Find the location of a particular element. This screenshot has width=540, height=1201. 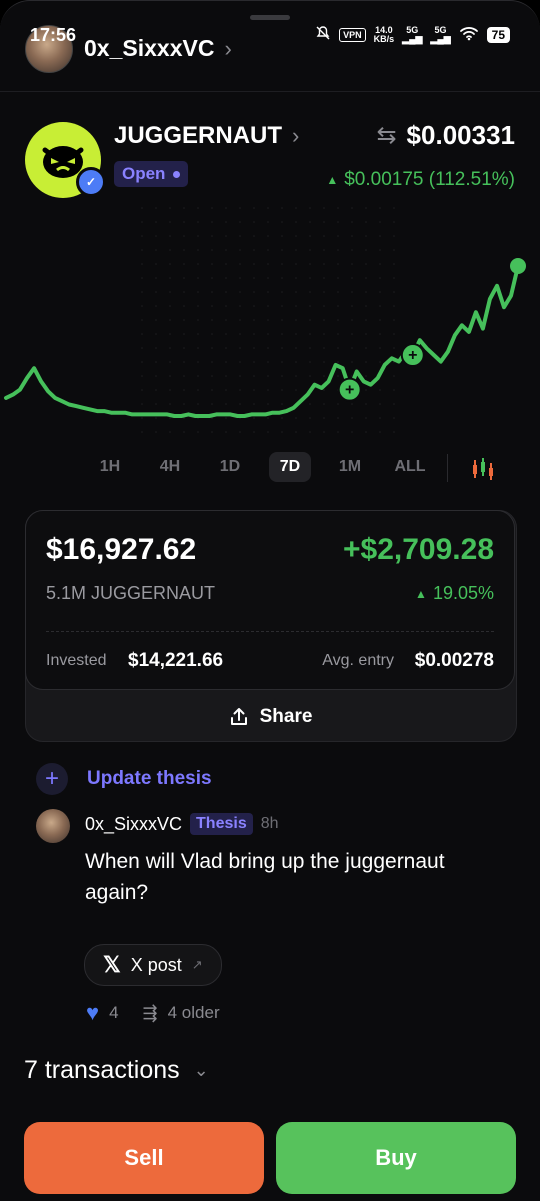

avatar is located at coordinates (53, 826).